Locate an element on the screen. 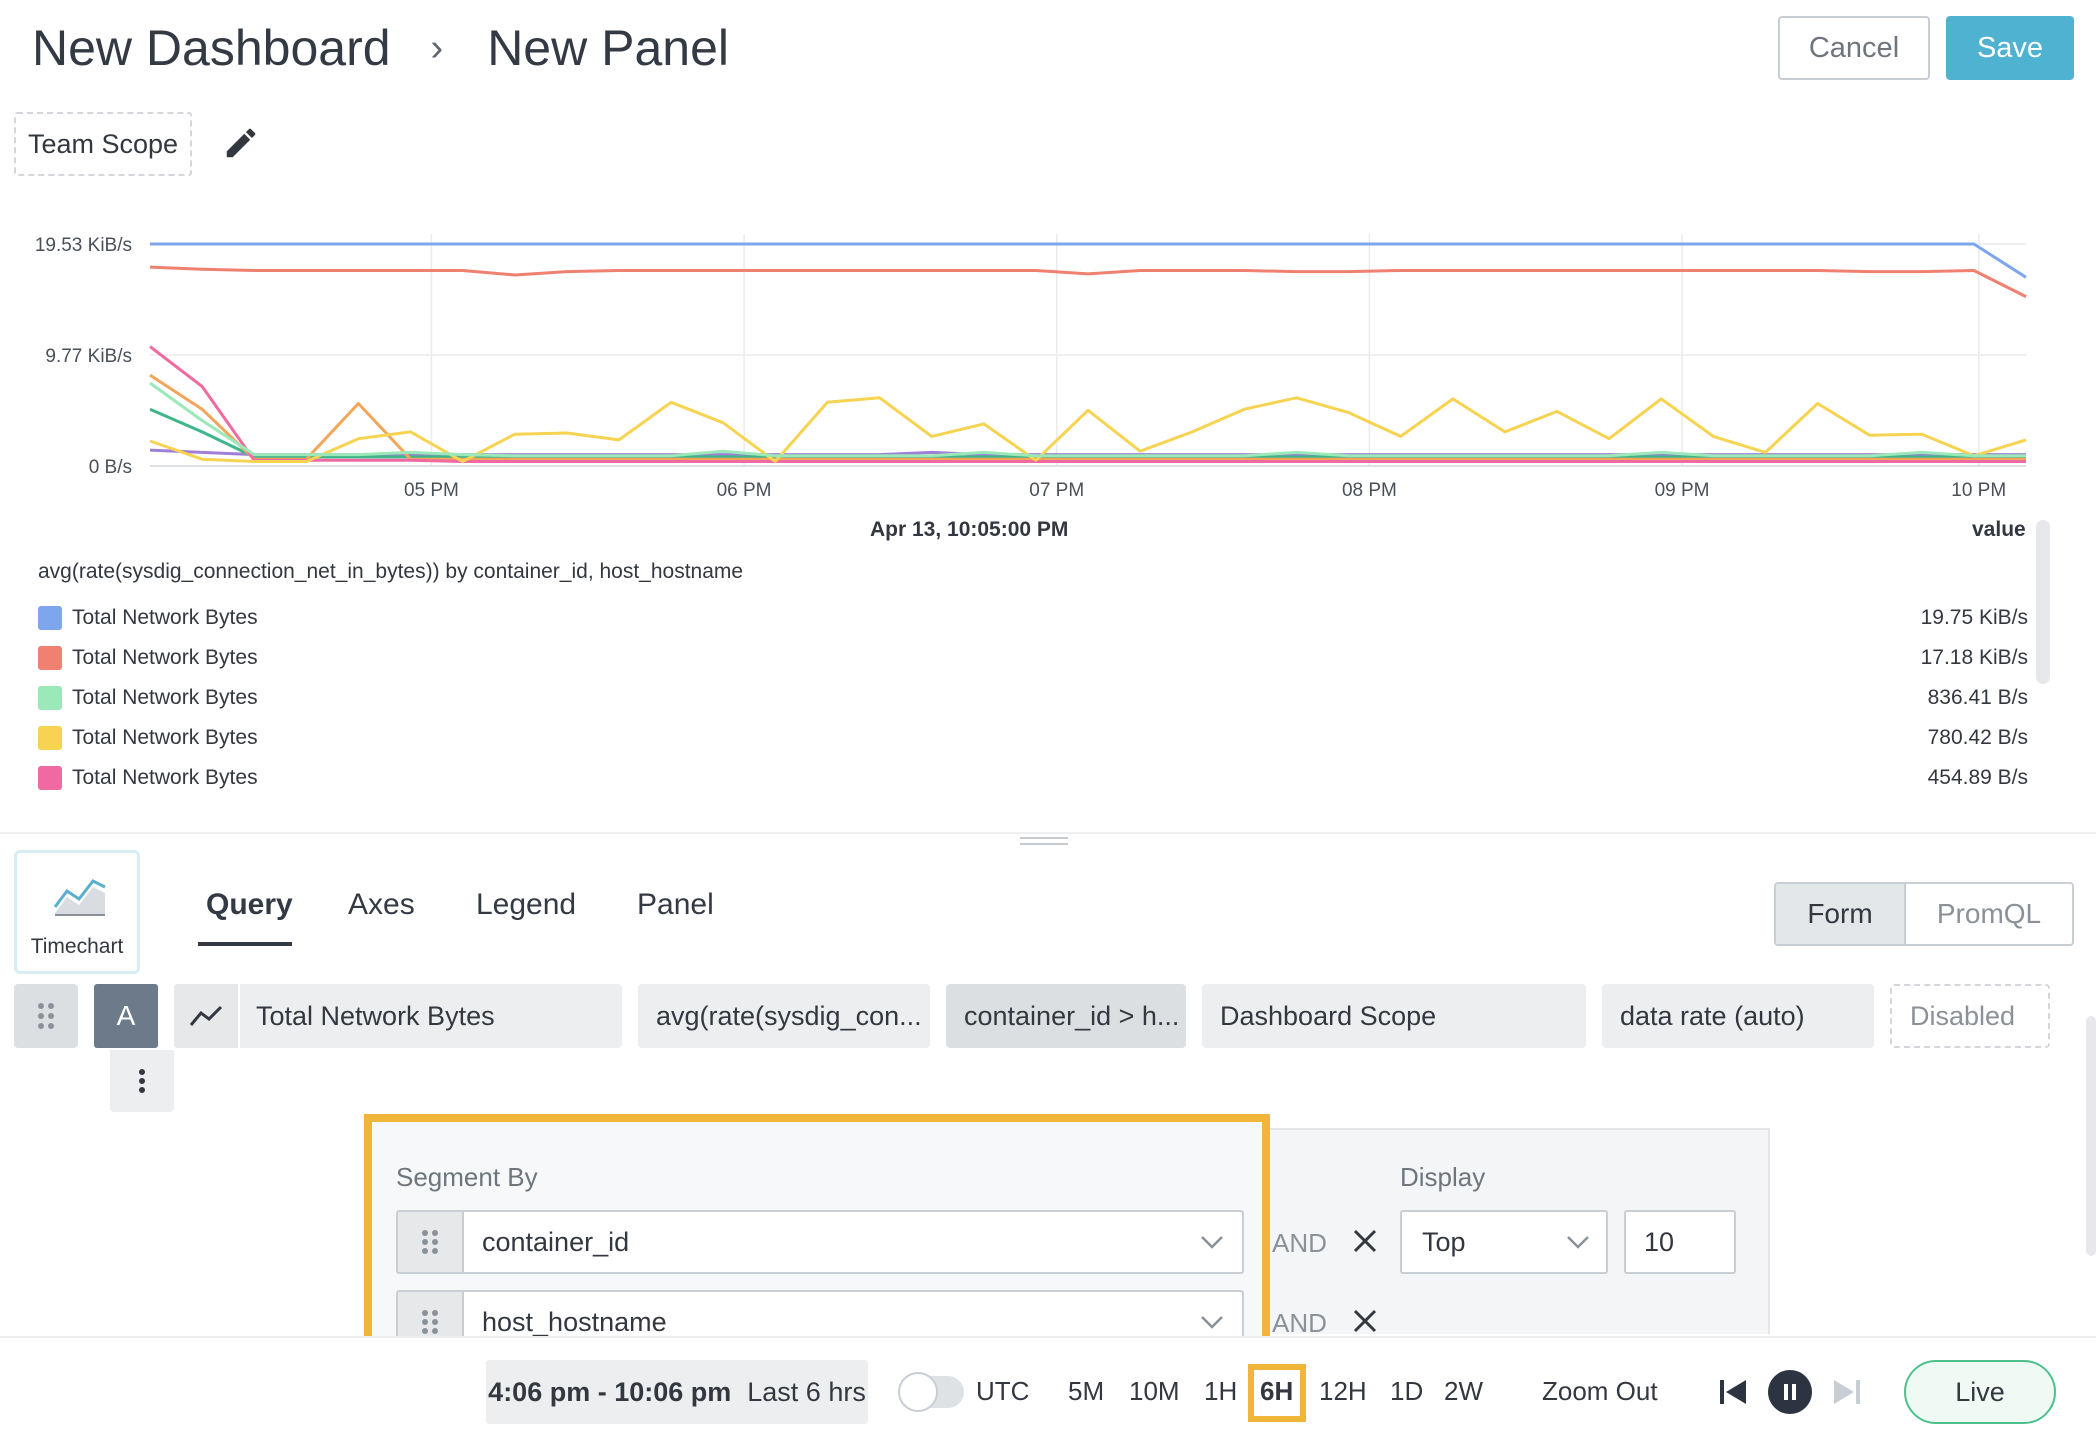 The height and width of the screenshot is (1444, 2096). x-tick-label: 09 PM is located at coordinates (1682, 490).